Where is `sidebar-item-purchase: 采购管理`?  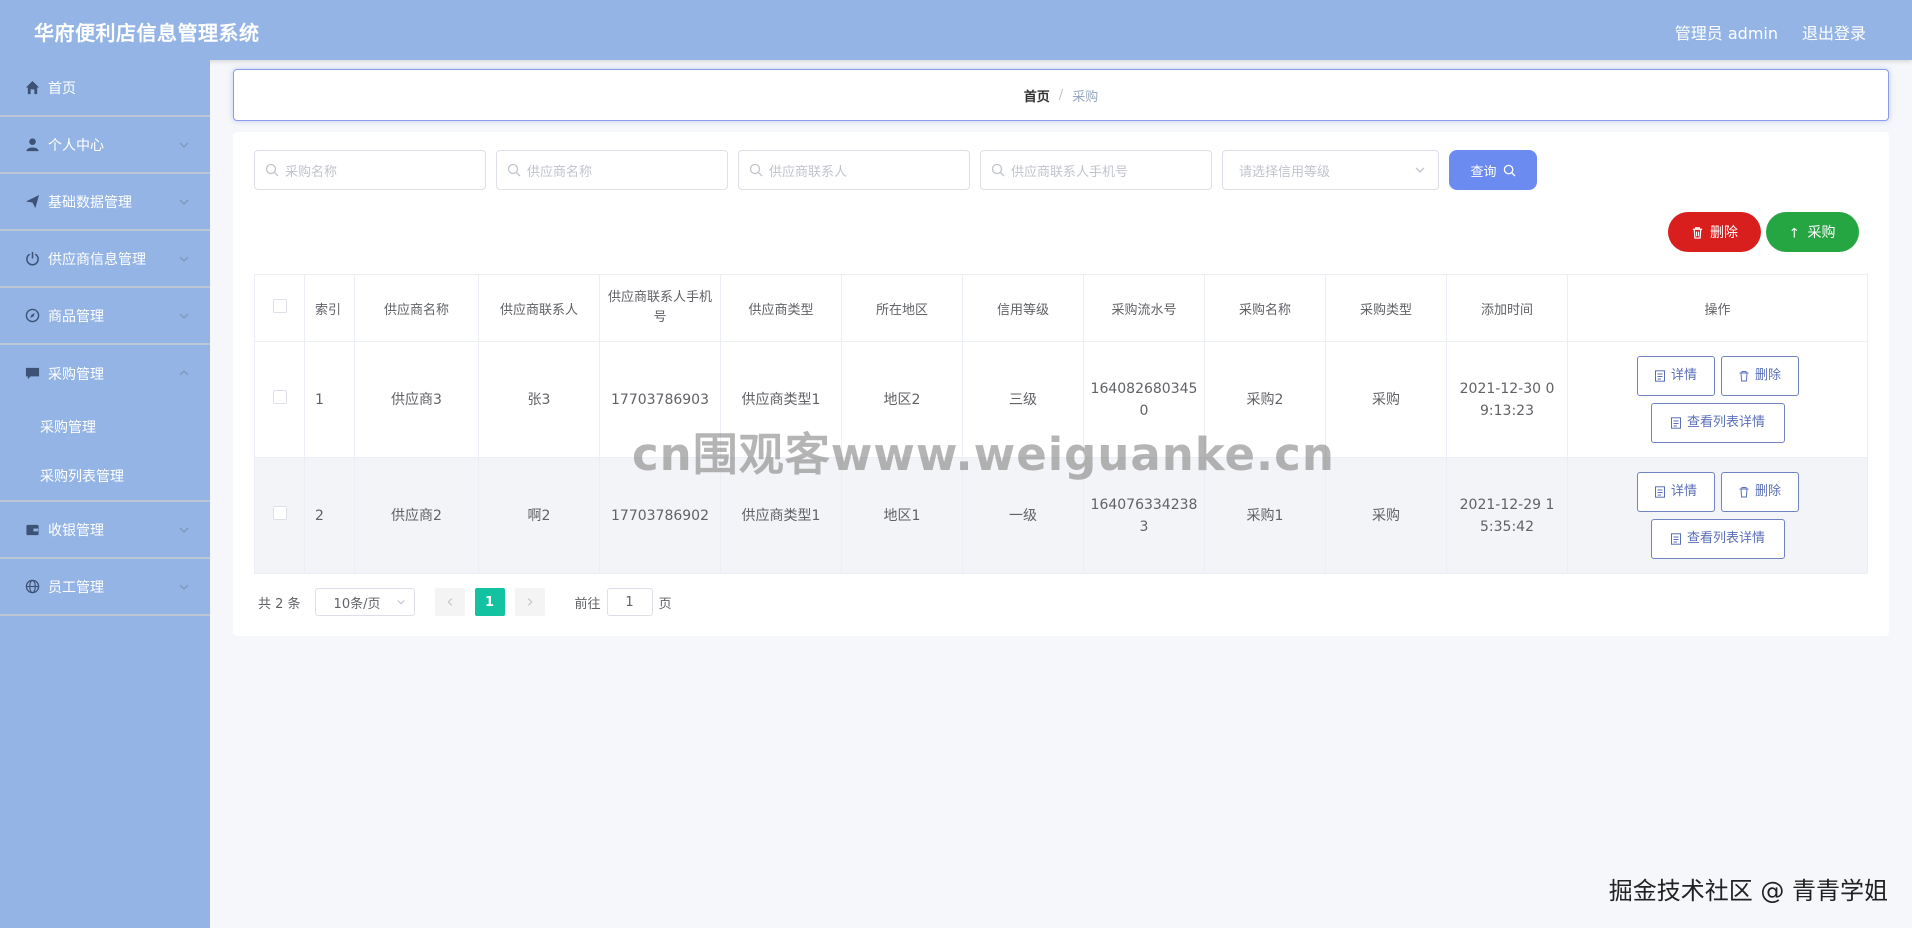
sidebar-item-purchase: 采购管理 is located at coordinates (105, 373).